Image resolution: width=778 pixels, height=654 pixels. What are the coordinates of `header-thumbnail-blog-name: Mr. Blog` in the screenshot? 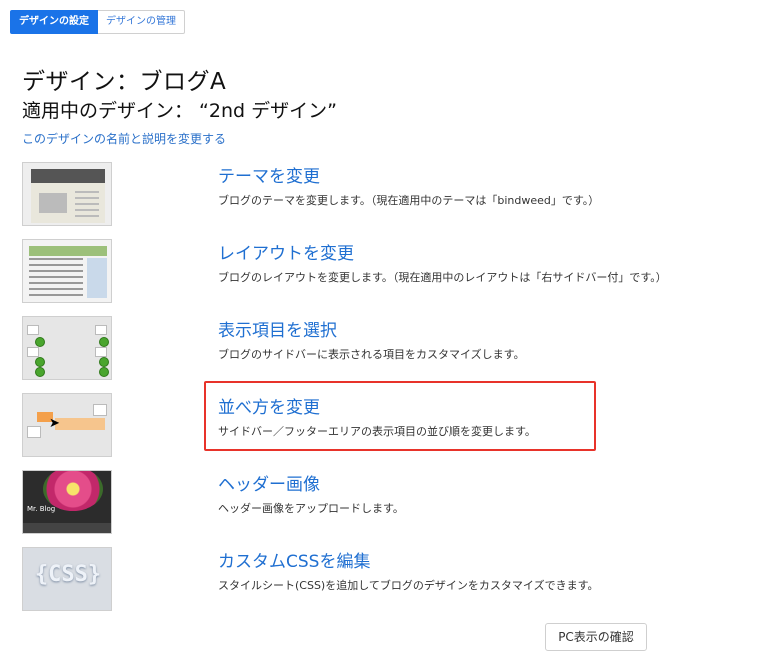 It's located at (41, 509).